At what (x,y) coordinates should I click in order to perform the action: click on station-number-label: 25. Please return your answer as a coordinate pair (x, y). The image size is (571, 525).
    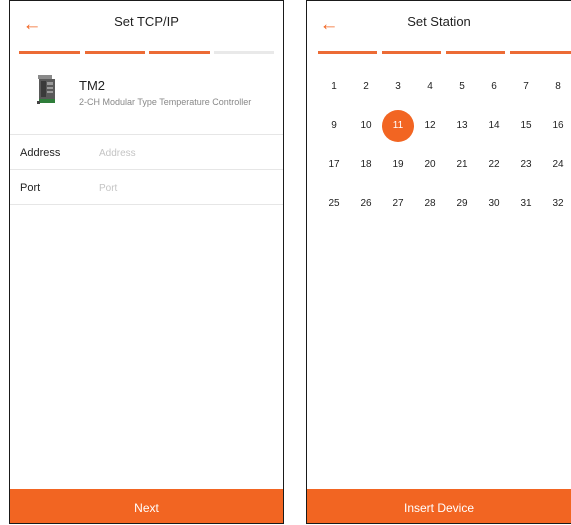
    Looking at the image, I should click on (334, 203).